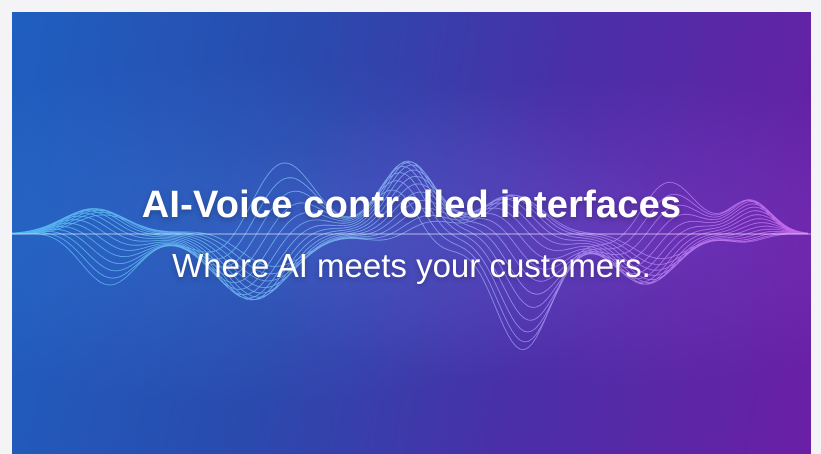 This screenshot has height=454, width=821. I want to click on subheadline: Where AI meets your customers., so click(411, 265).